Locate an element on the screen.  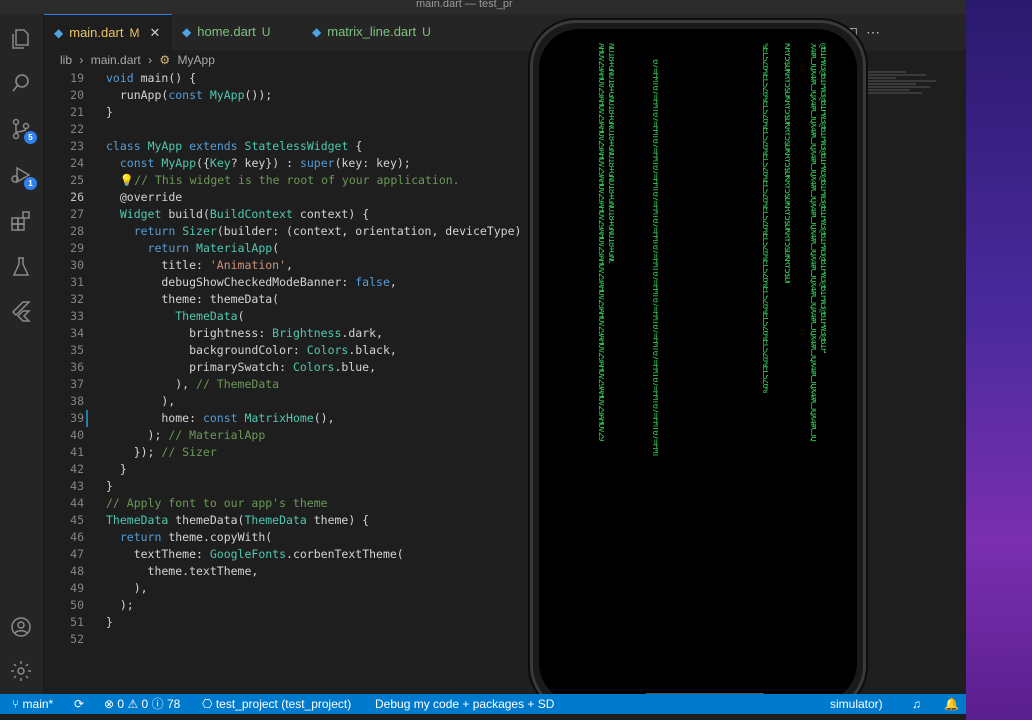
debug-badge: 1 is located at coordinates (30, 183).